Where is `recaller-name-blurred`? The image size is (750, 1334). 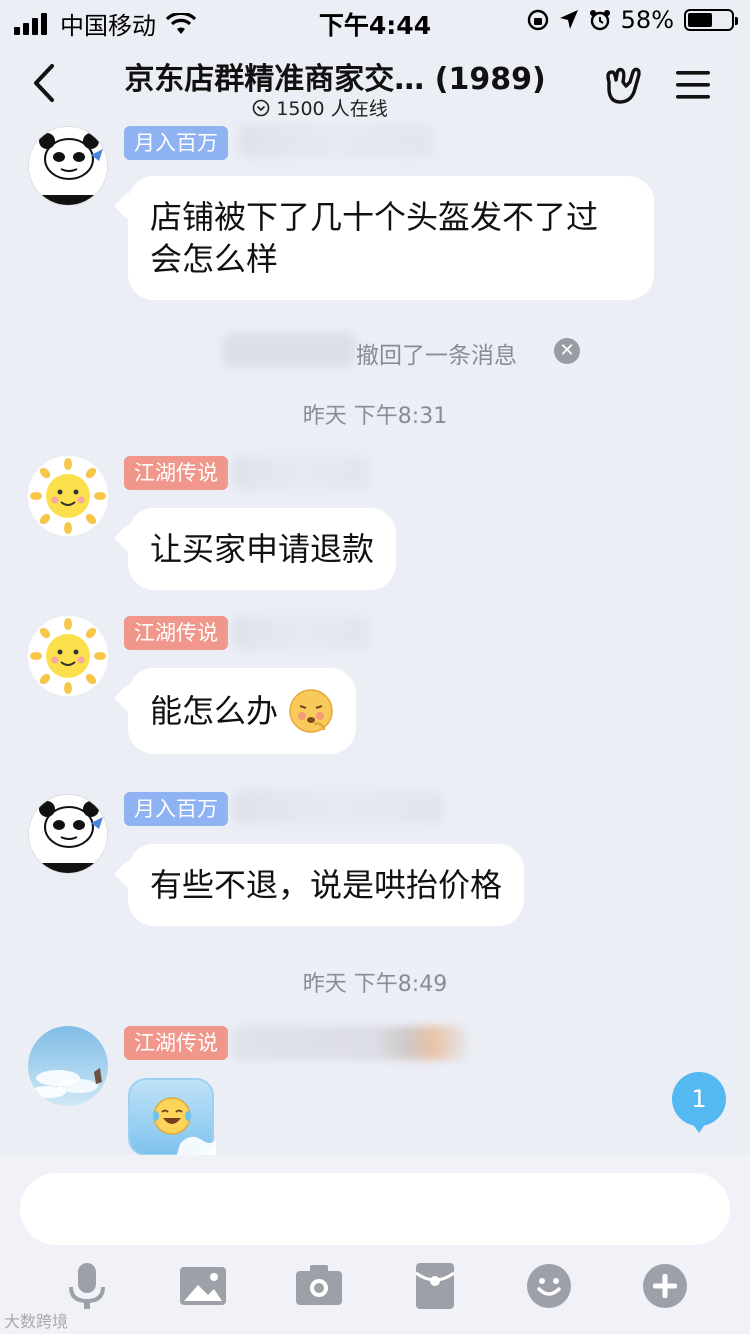
recaller-name-blurred is located at coordinates (289, 350).